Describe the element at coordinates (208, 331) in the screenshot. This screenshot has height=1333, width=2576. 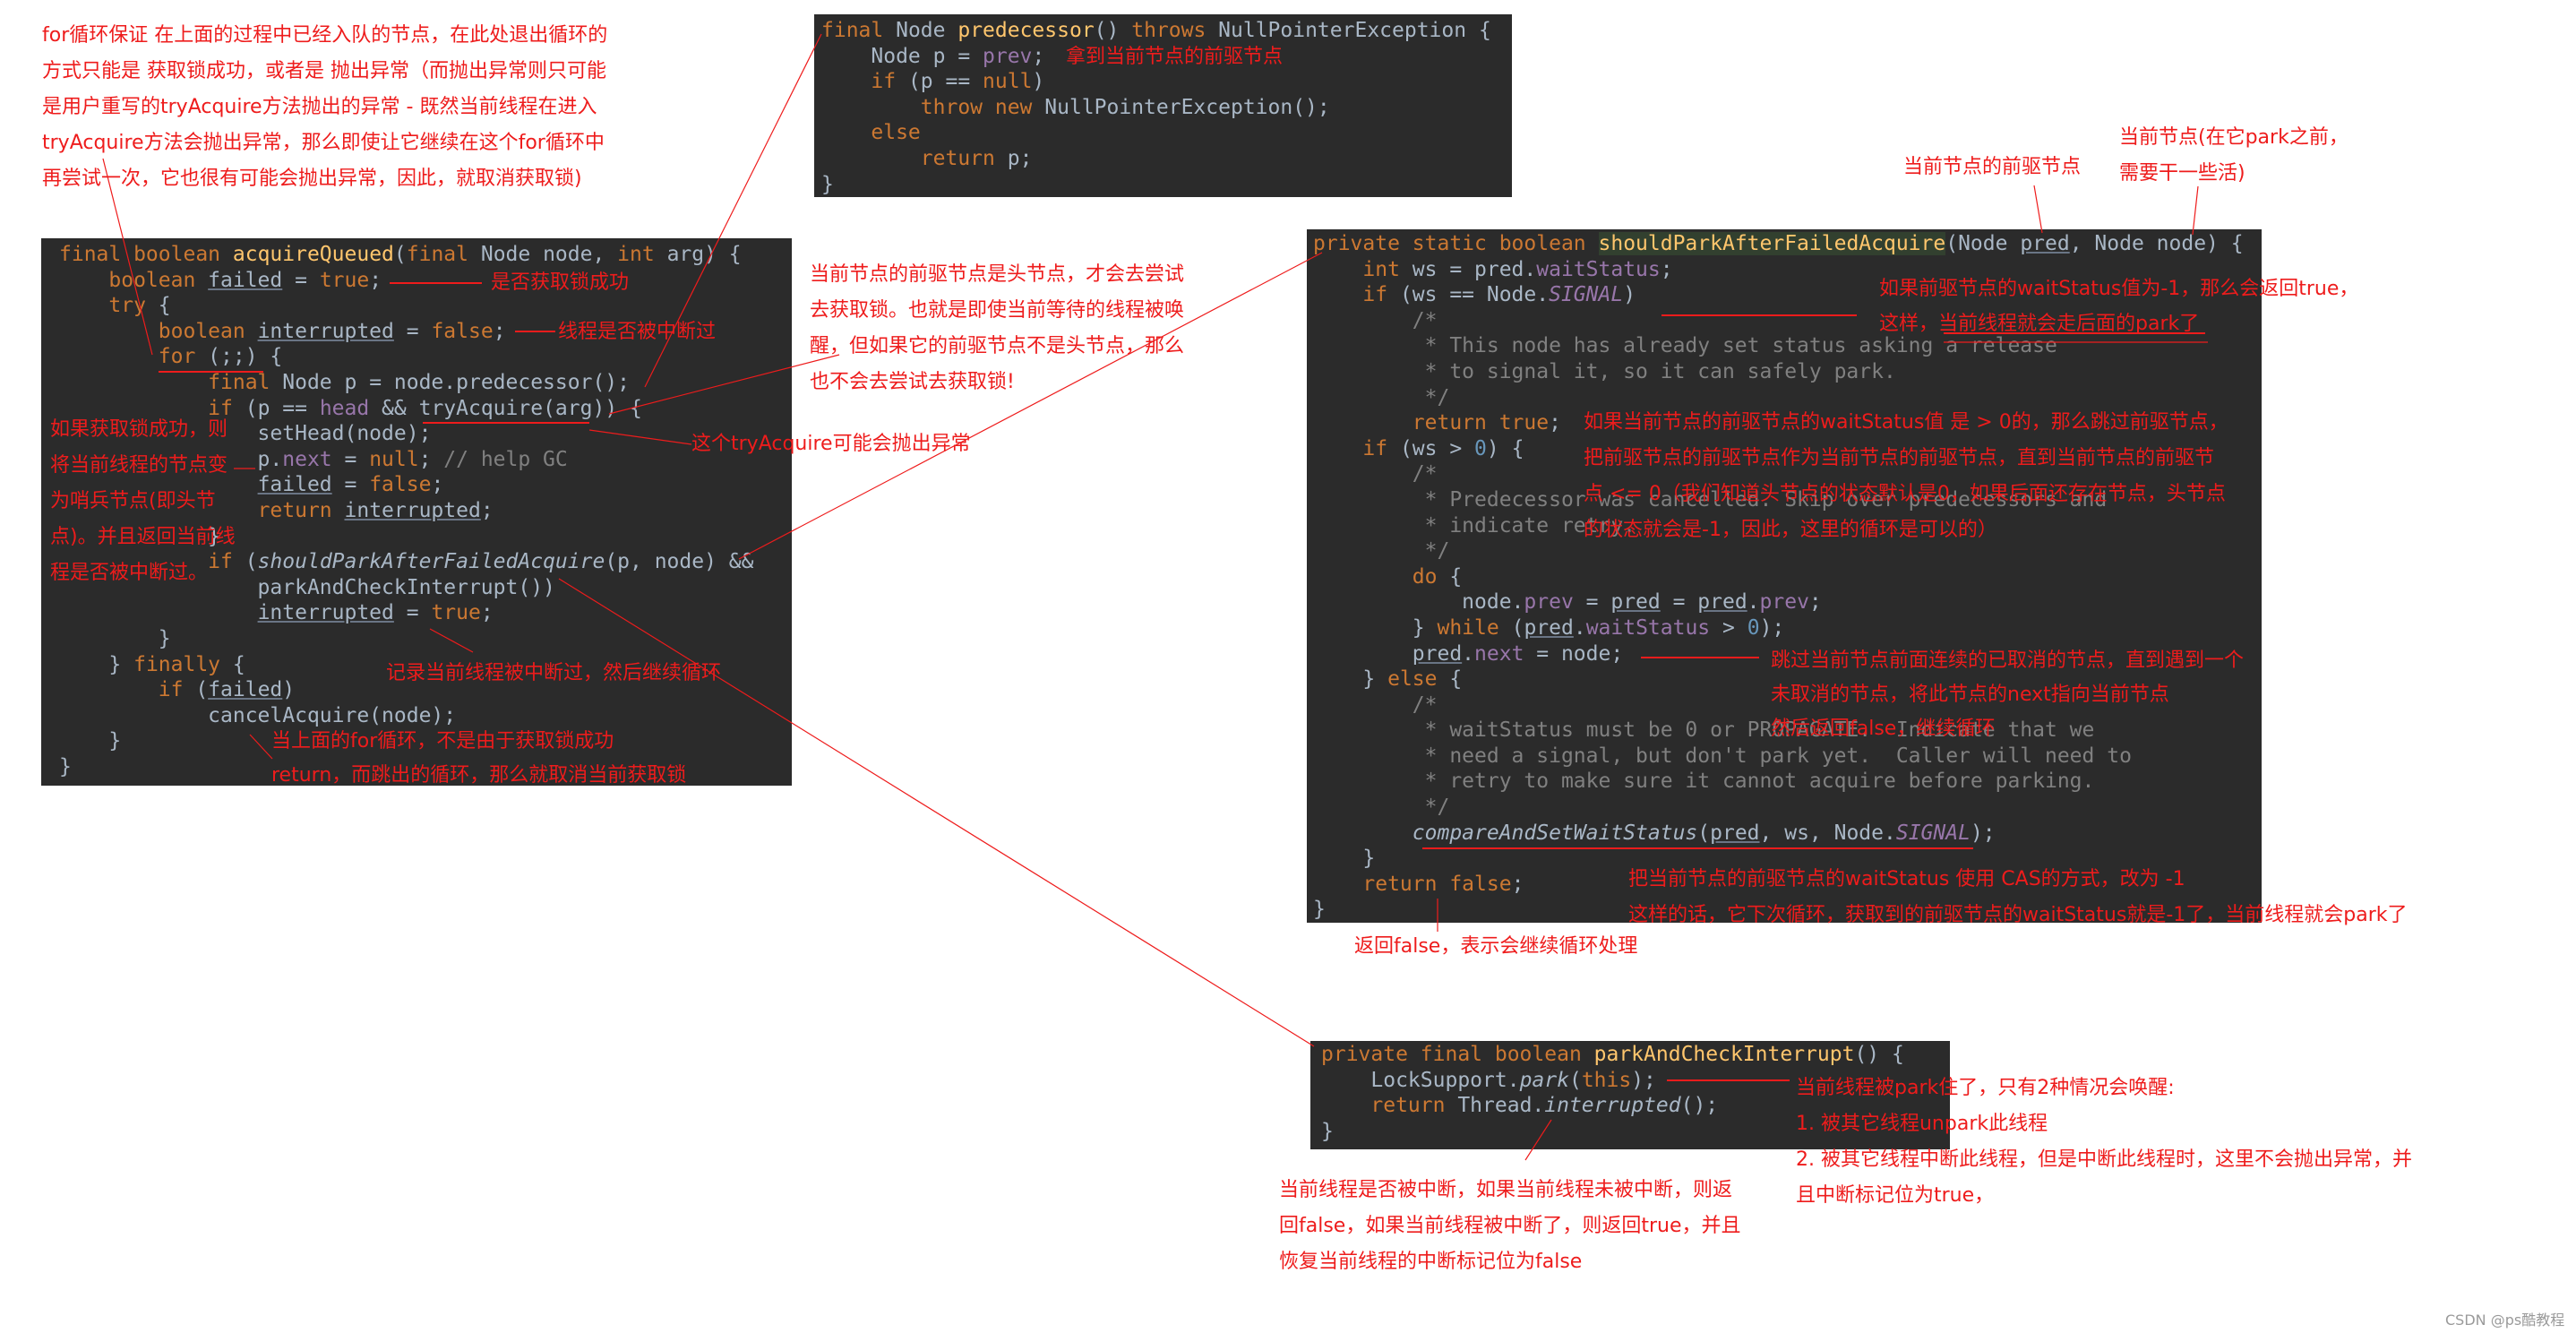
I see `code-token: boolean` at that location.